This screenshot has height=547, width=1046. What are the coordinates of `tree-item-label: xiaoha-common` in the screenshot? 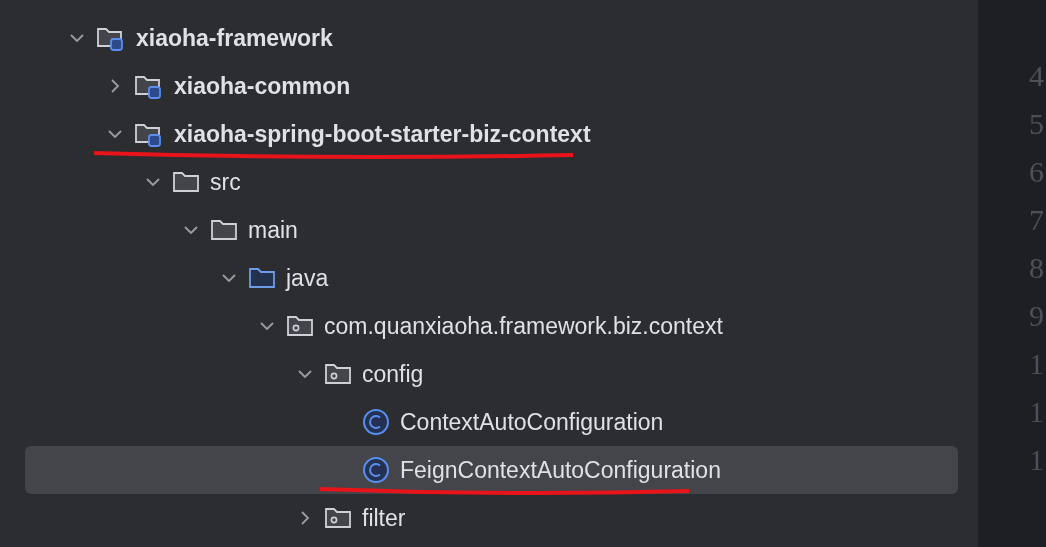 It's located at (262, 86).